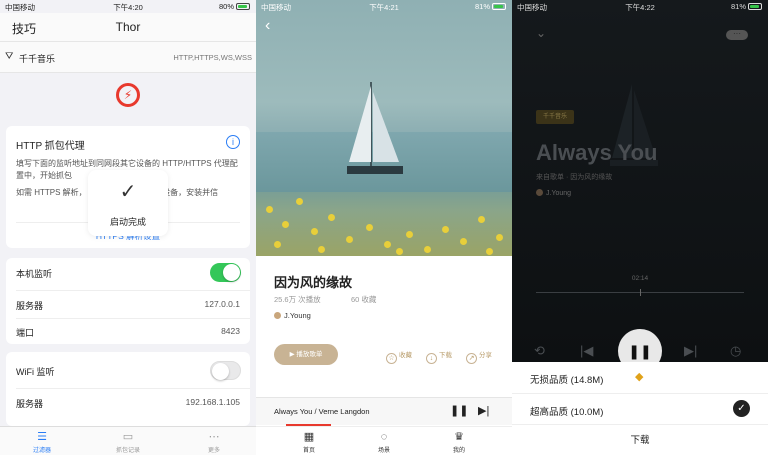 This screenshot has width=768, height=455. Describe the element at coordinates (214, 437) in the screenshot. I see `more-icon: ⋯` at that location.